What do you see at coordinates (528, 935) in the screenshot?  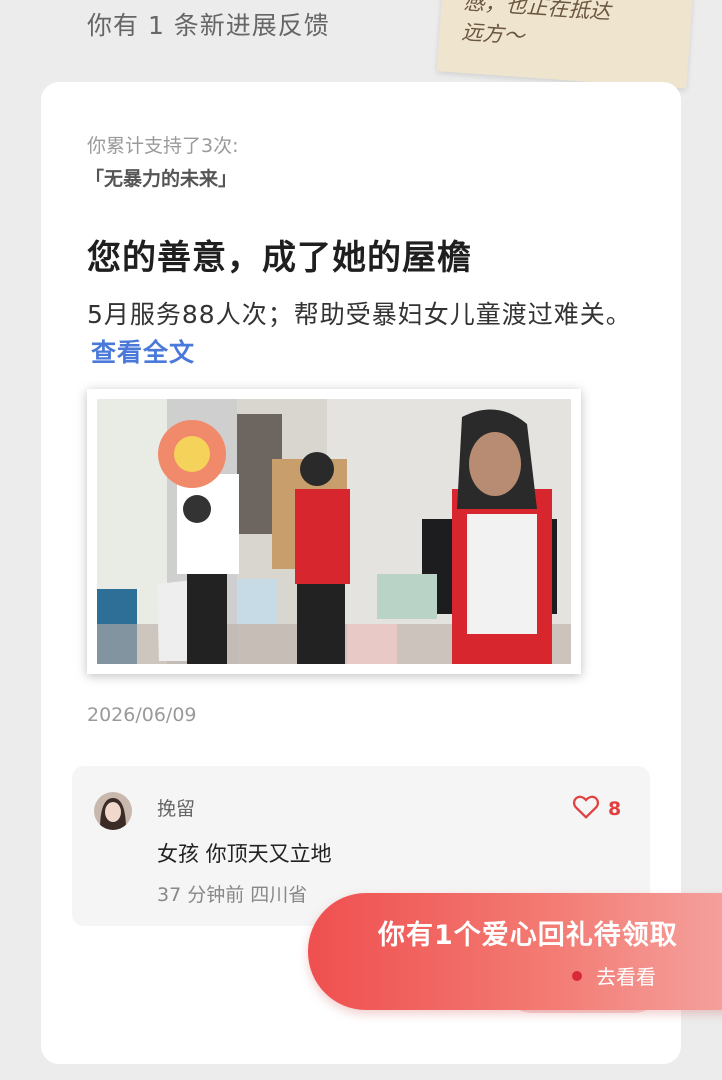 I see `gift-banner-title: 你有1个爱心回礼待领取` at bounding box center [528, 935].